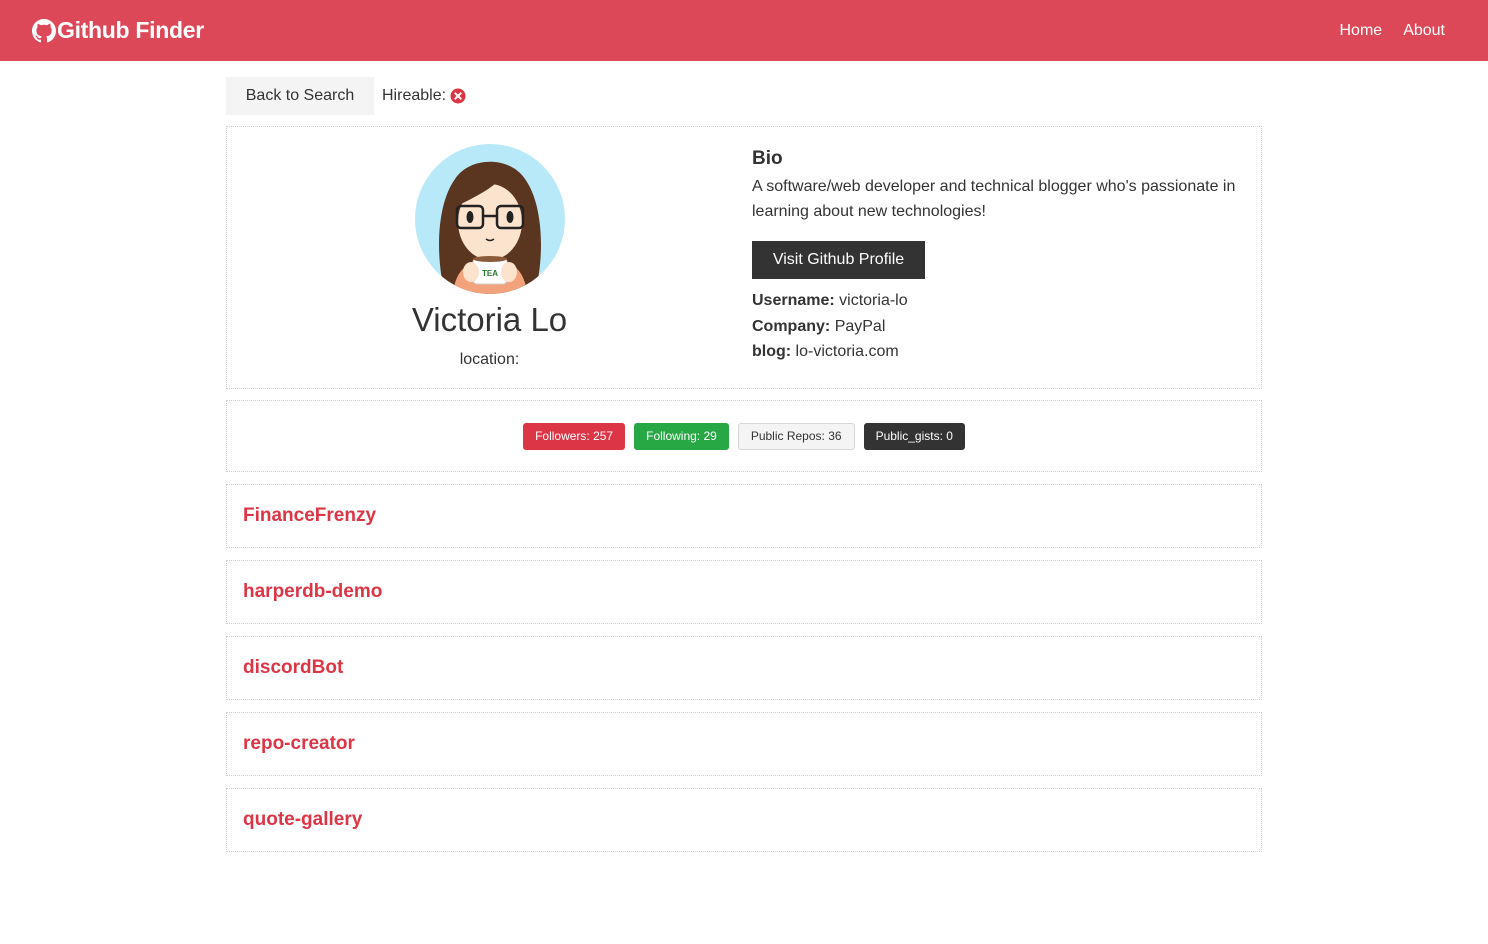  What do you see at coordinates (1361, 31) in the screenshot?
I see `nav-home-link: Home` at bounding box center [1361, 31].